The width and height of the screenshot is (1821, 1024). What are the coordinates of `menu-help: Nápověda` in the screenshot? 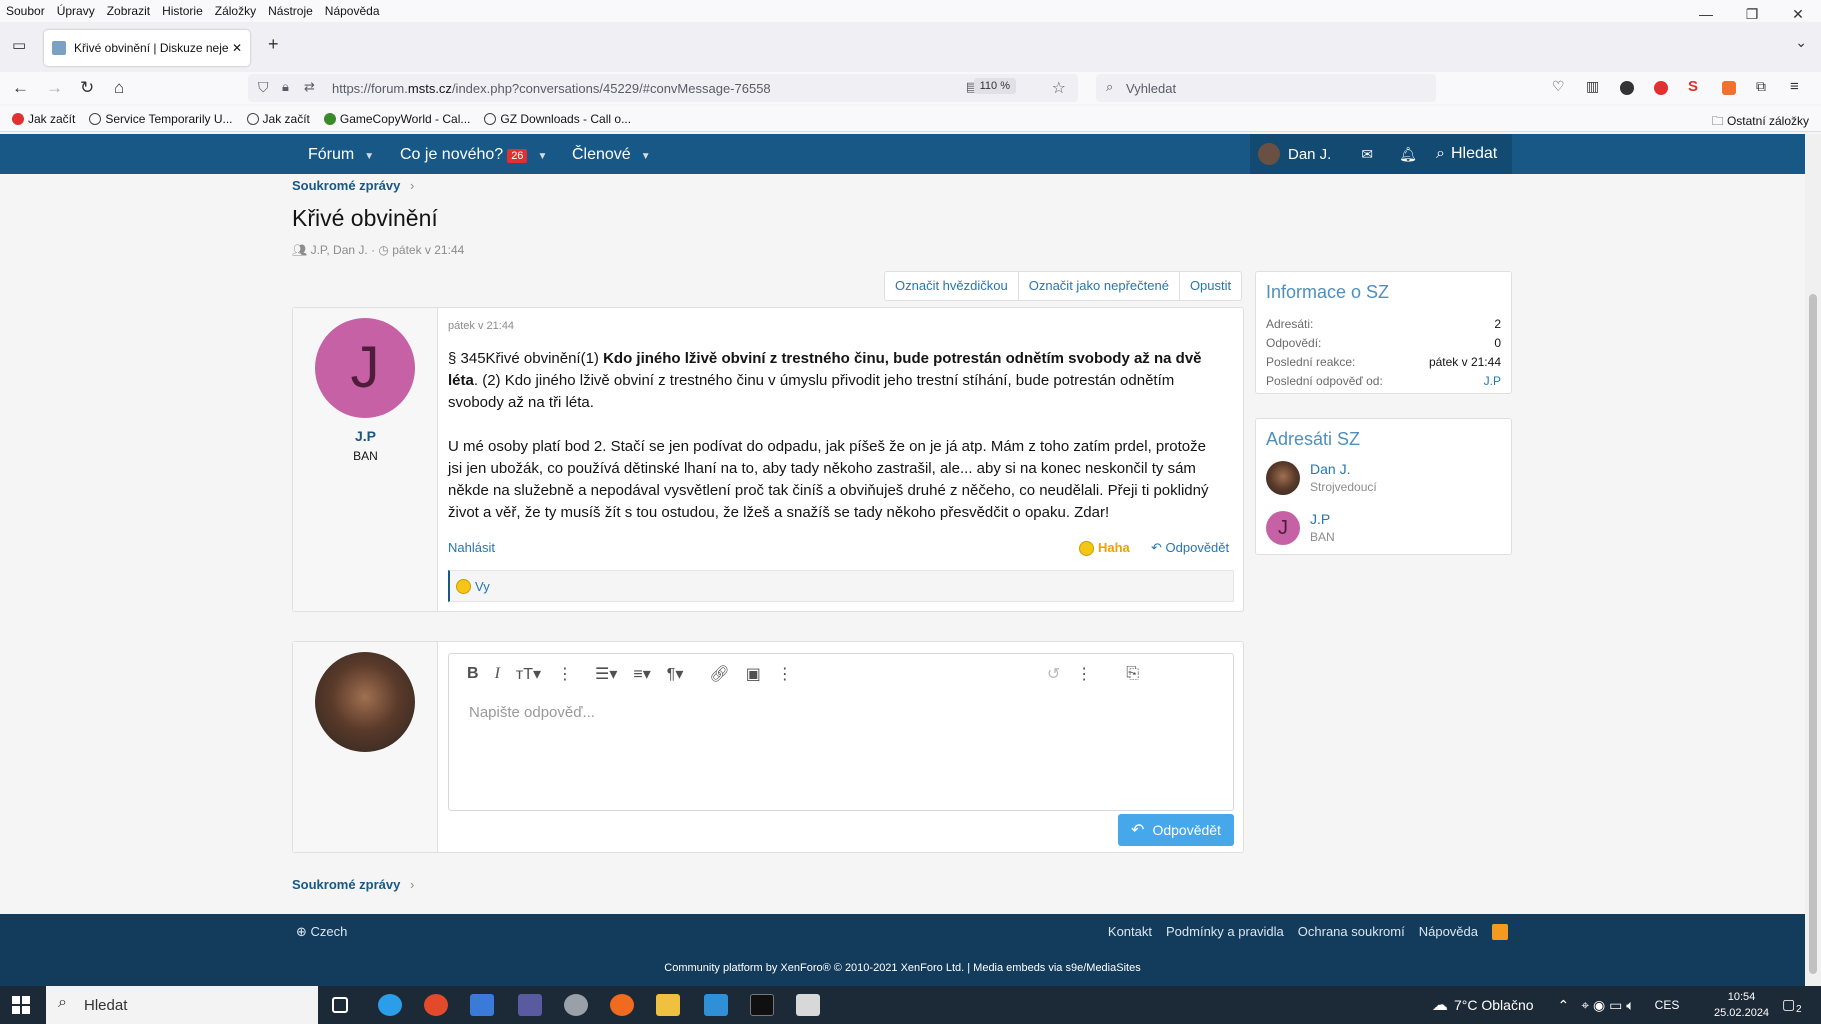 It's located at (352, 11).